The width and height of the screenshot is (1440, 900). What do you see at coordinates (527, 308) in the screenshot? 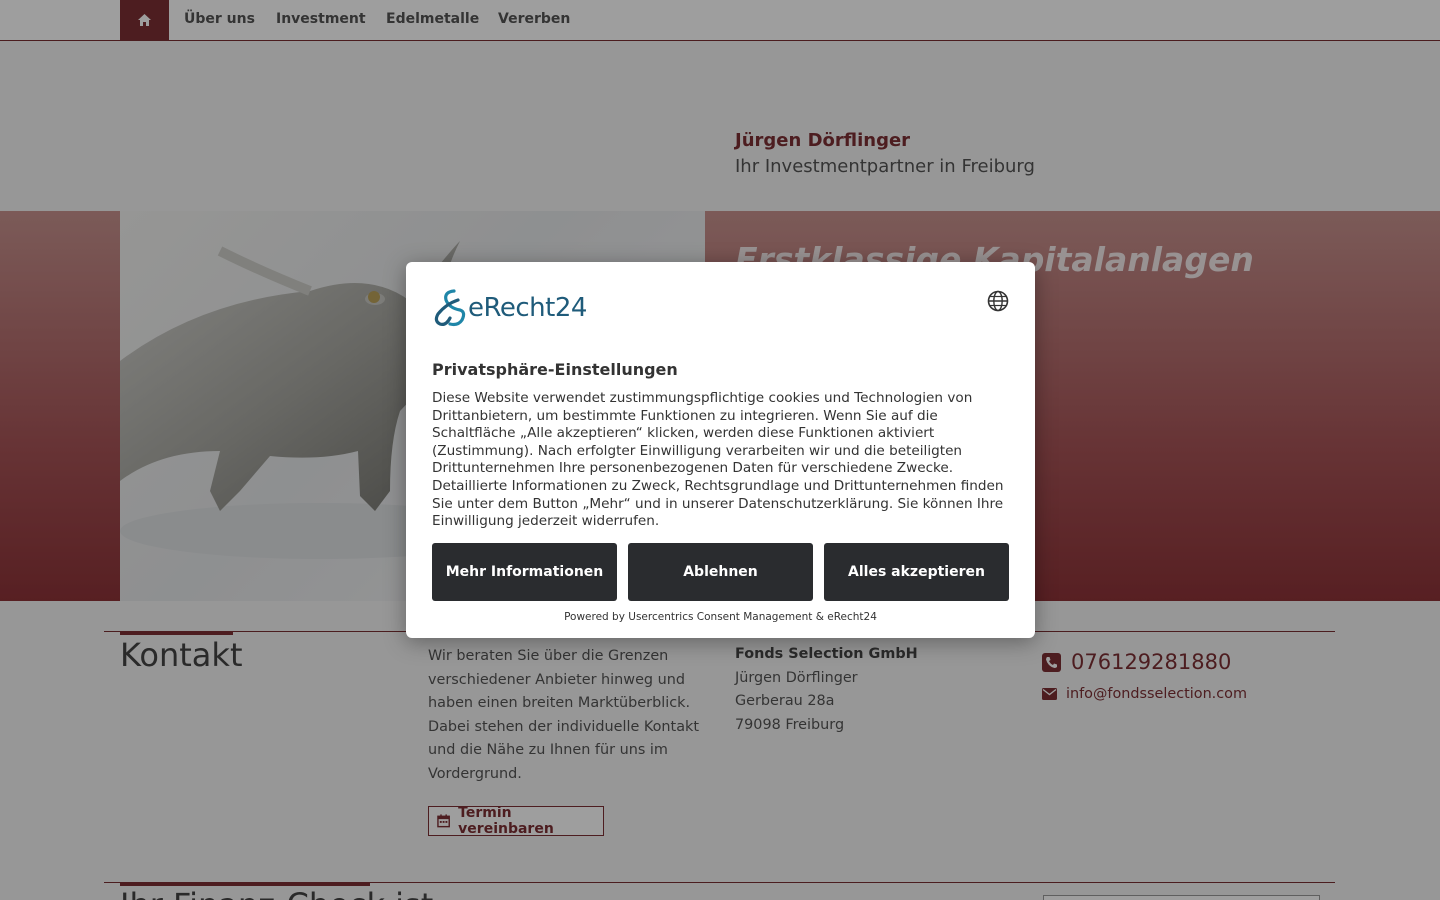
I see `erecht24-logo-text: eRecht24` at bounding box center [527, 308].